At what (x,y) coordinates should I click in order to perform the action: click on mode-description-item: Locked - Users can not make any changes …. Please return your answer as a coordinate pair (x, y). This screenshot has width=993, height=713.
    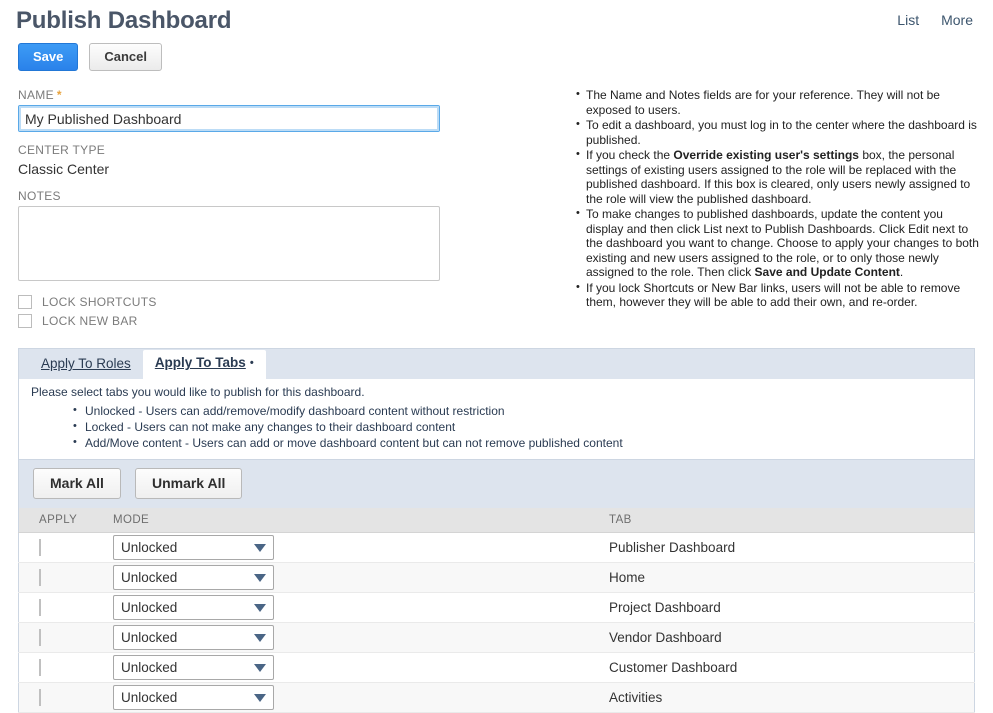
    Looking at the image, I should click on (523, 427).